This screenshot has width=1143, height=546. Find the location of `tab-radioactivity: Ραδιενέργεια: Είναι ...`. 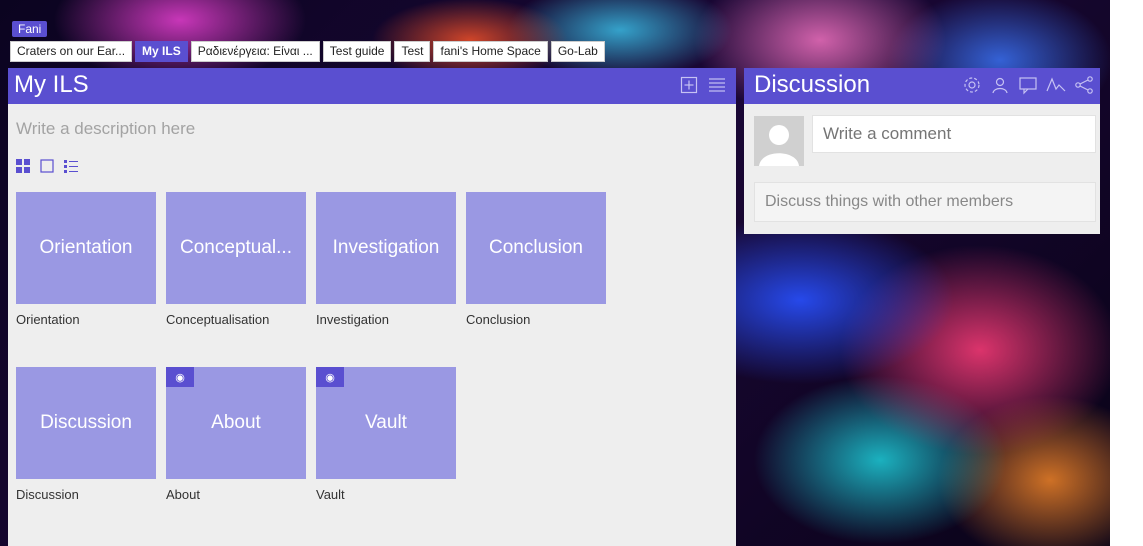

tab-radioactivity: Ραδιενέργεια: Είναι ... is located at coordinates (255, 51).